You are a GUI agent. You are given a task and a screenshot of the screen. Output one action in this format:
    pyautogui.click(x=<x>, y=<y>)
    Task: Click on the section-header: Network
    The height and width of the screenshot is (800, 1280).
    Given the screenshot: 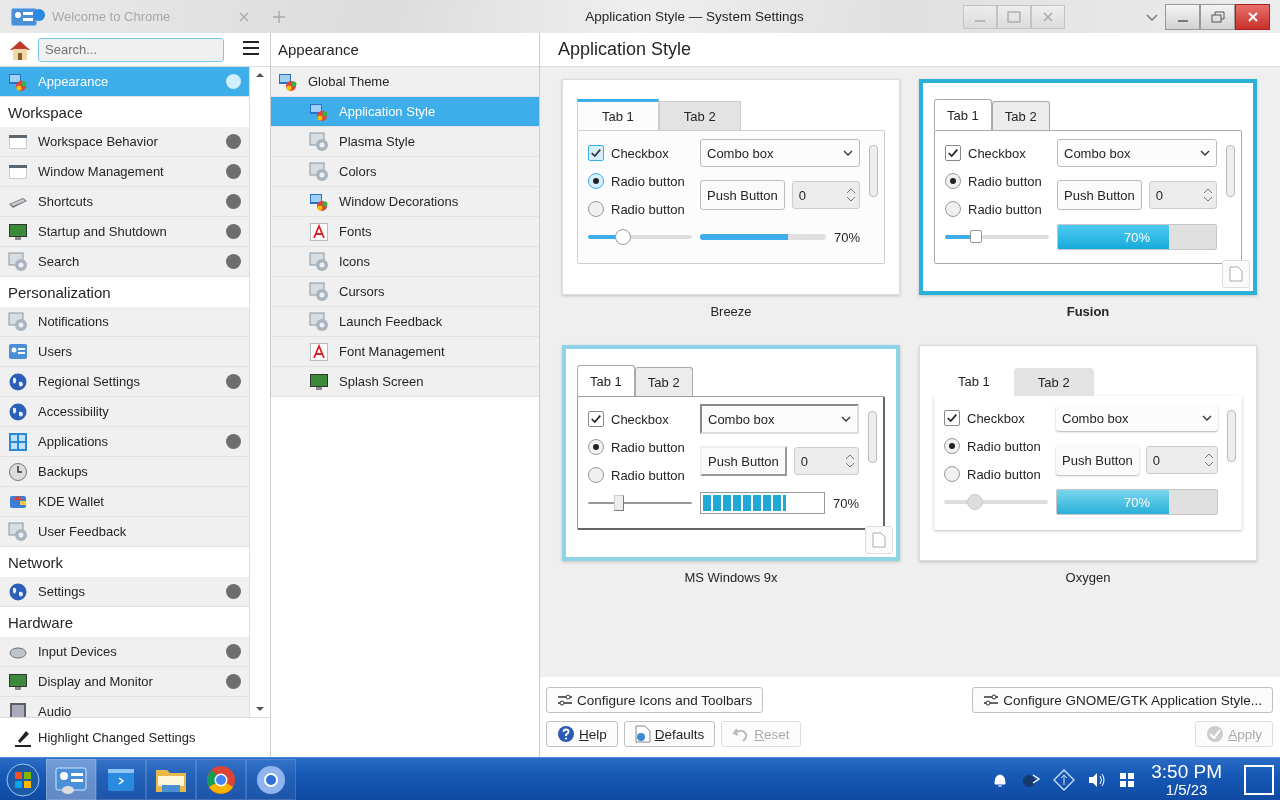 What is the action you would take?
    pyautogui.click(x=35, y=562)
    